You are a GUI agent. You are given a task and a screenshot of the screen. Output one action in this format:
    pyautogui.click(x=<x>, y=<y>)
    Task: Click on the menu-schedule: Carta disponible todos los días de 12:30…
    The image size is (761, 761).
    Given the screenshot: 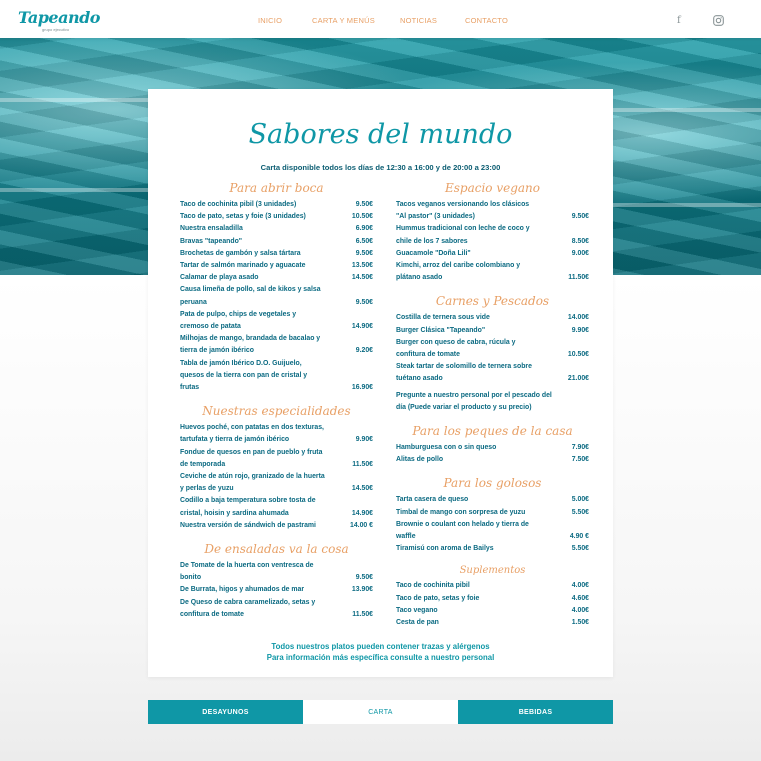 What is the action you would take?
    pyautogui.click(x=380, y=167)
    